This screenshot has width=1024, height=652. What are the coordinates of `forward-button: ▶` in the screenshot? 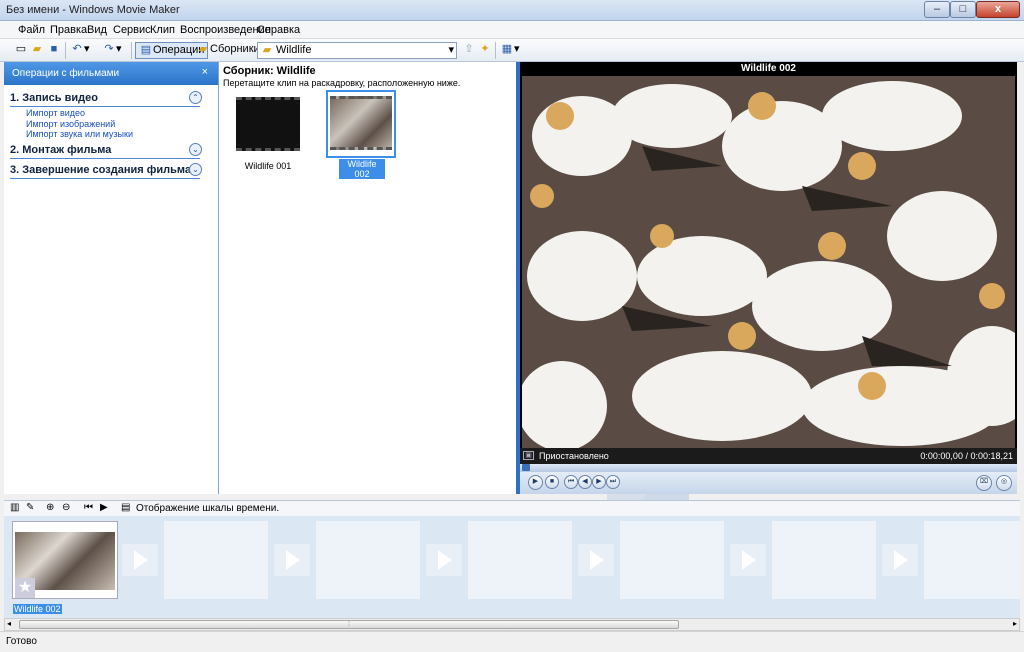 It's located at (599, 482).